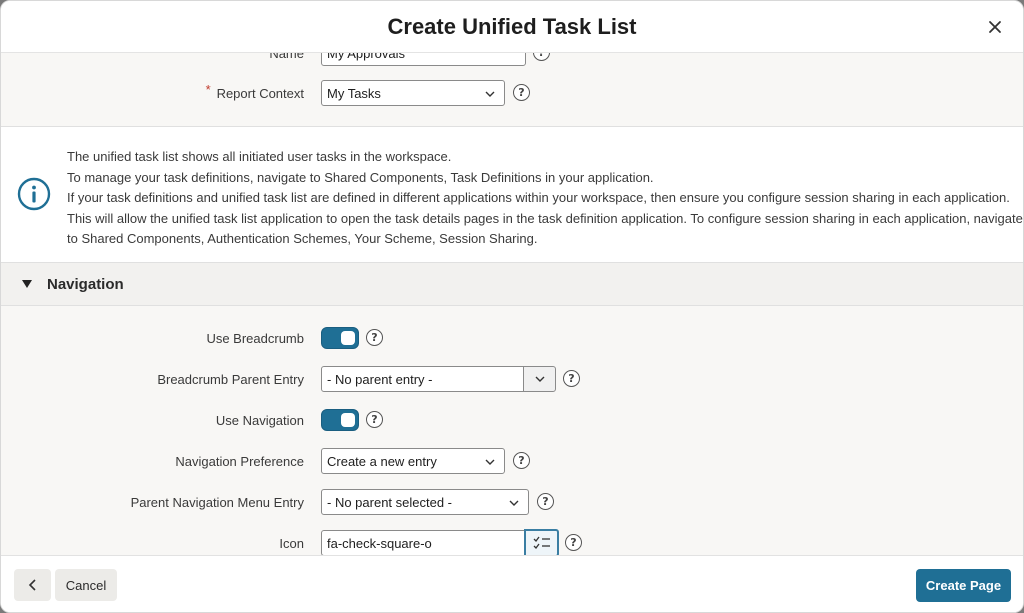 The image size is (1024, 613). I want to click on breadcrumb-parent-dropdown-button, so click(539, 379).